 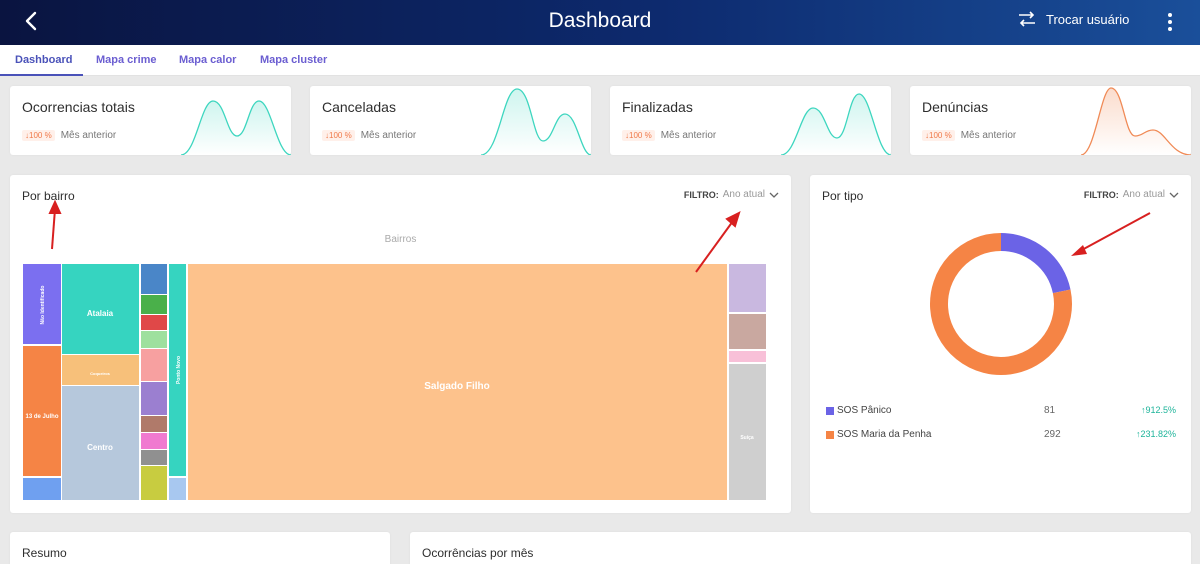 What do you see at coordinates (293, 60) in the screenshot?
I see `tab-mapa-cluster: Mapa cluster` at bounding box center [293, 60].